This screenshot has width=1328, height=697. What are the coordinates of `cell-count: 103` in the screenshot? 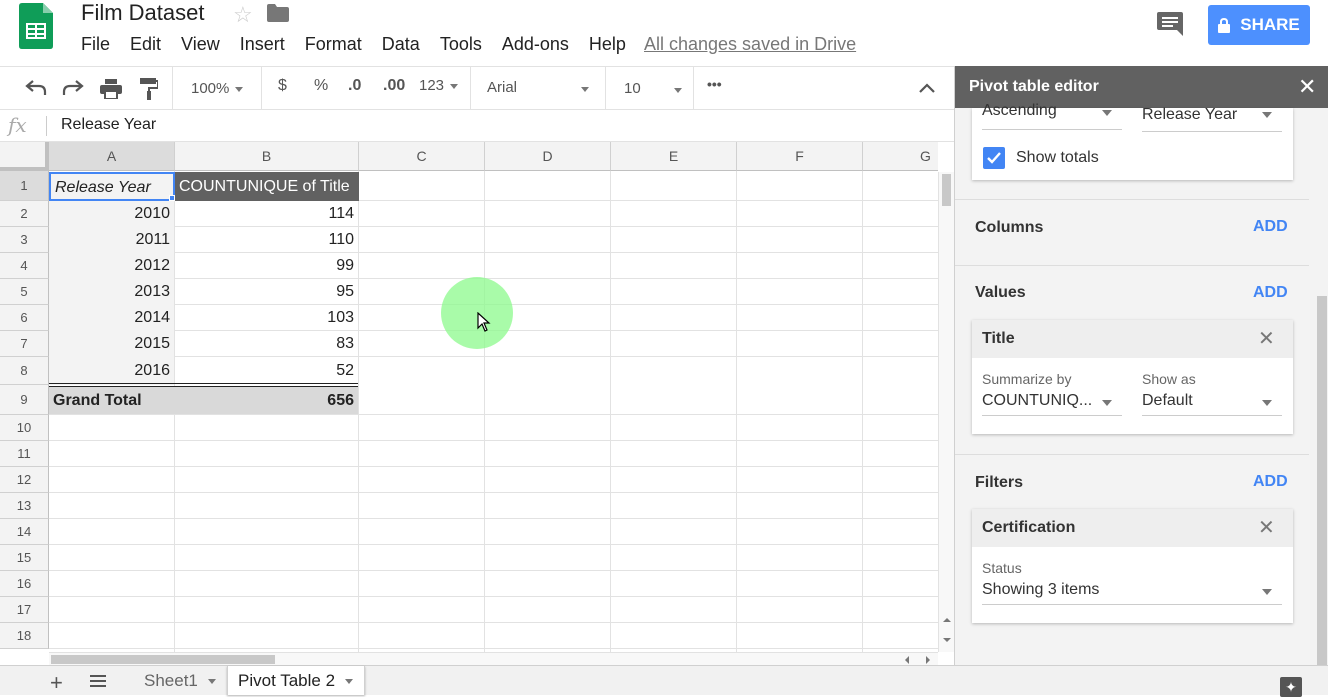 It's located at (266, 318).